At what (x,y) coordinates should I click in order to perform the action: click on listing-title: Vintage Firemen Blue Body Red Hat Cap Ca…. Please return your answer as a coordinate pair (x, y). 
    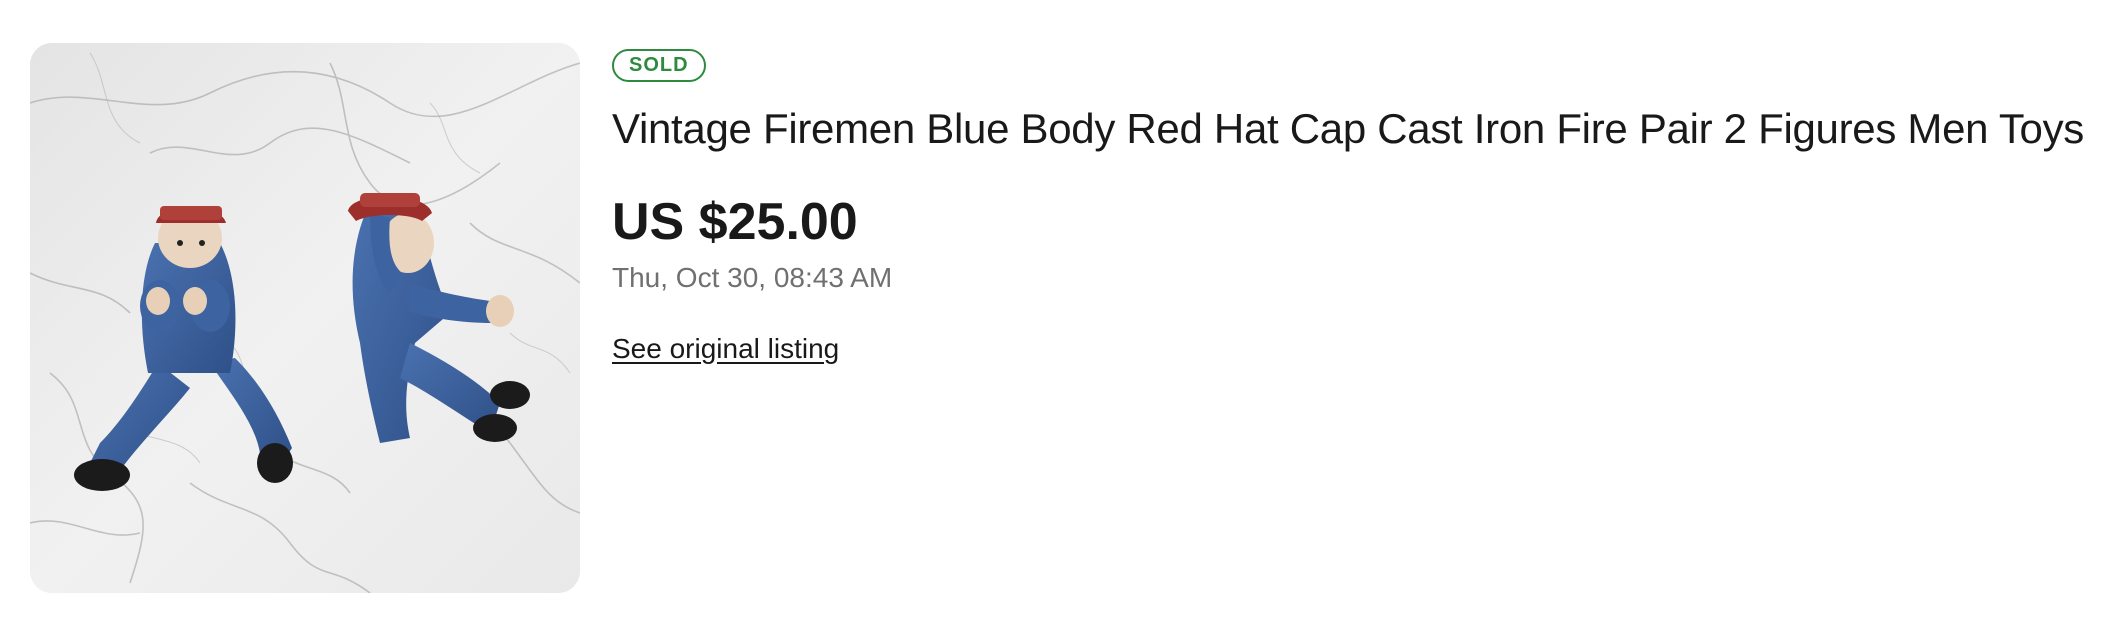
    Looking at the image, I should click on (1348, 128).